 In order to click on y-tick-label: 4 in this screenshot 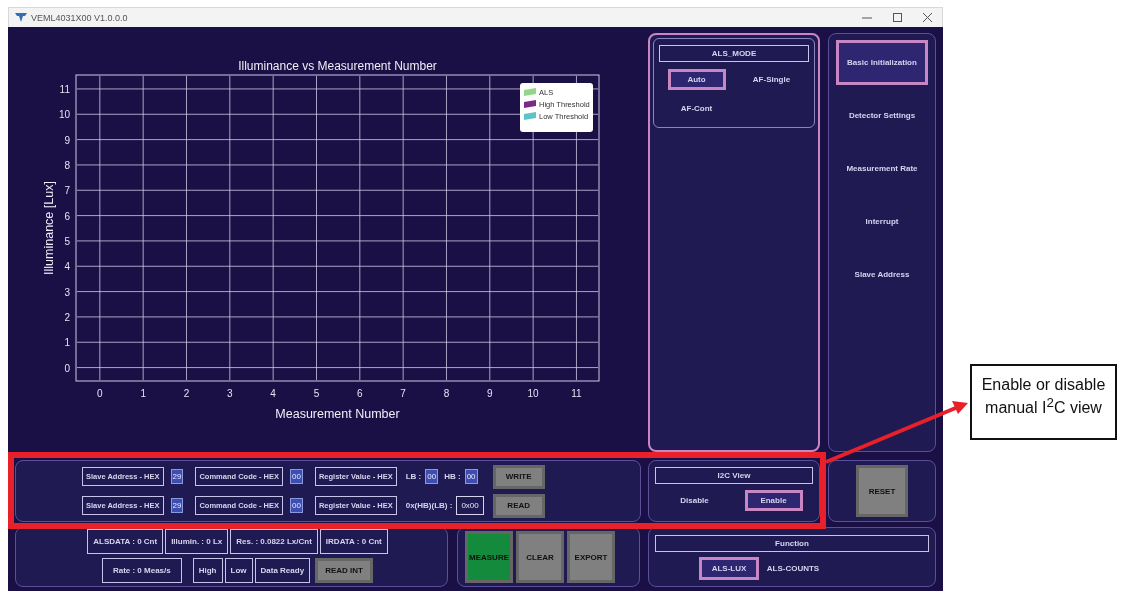, I will do `click(67, 267)`.